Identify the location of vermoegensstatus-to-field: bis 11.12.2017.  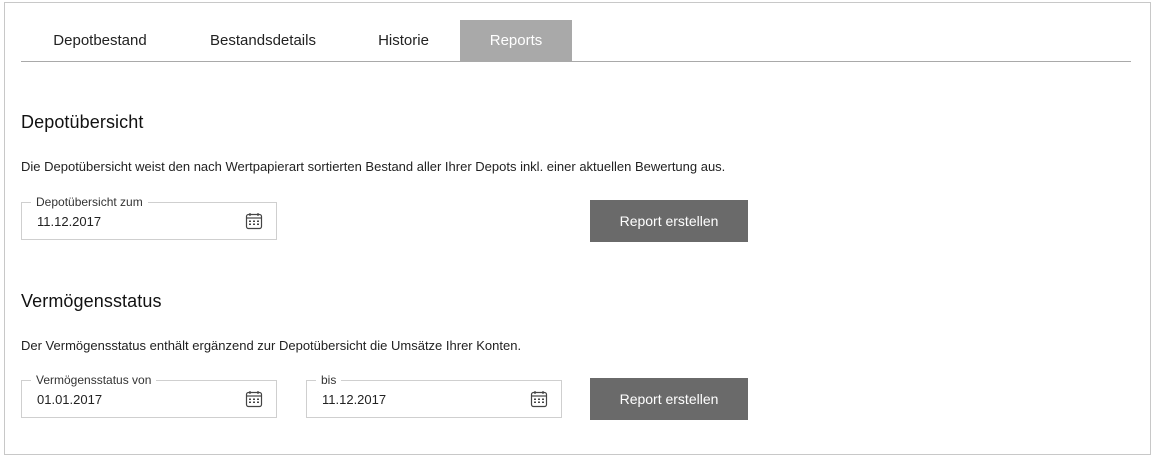
(434, 395).